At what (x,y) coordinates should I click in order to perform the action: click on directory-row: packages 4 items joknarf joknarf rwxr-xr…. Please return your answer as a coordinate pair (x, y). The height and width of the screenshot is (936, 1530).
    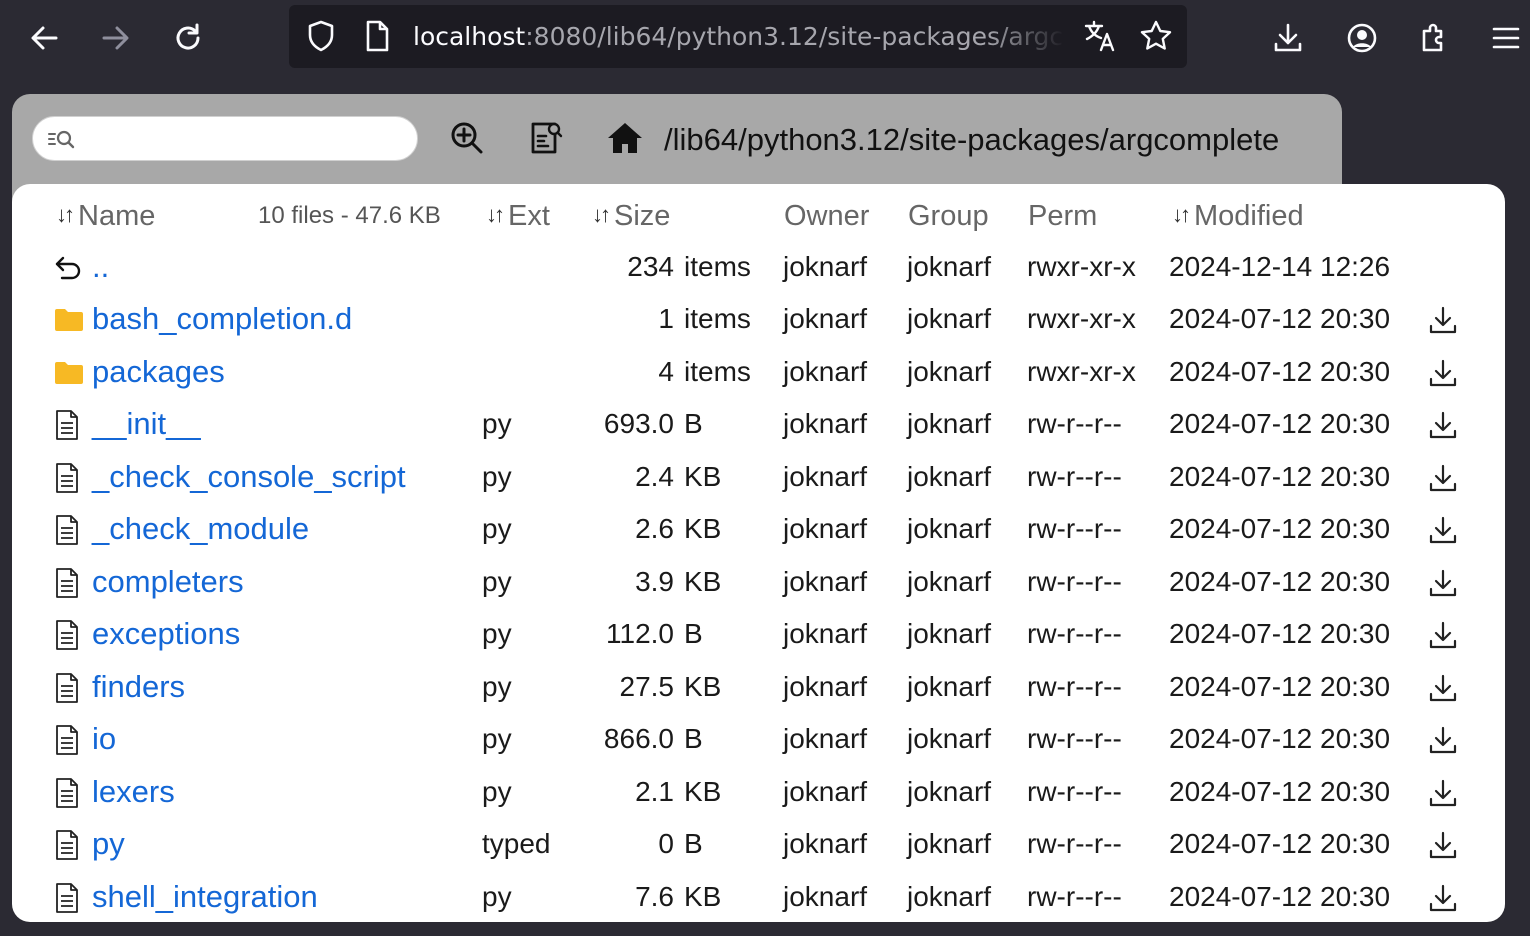
    Looking at the image, I should click on (758, 372).